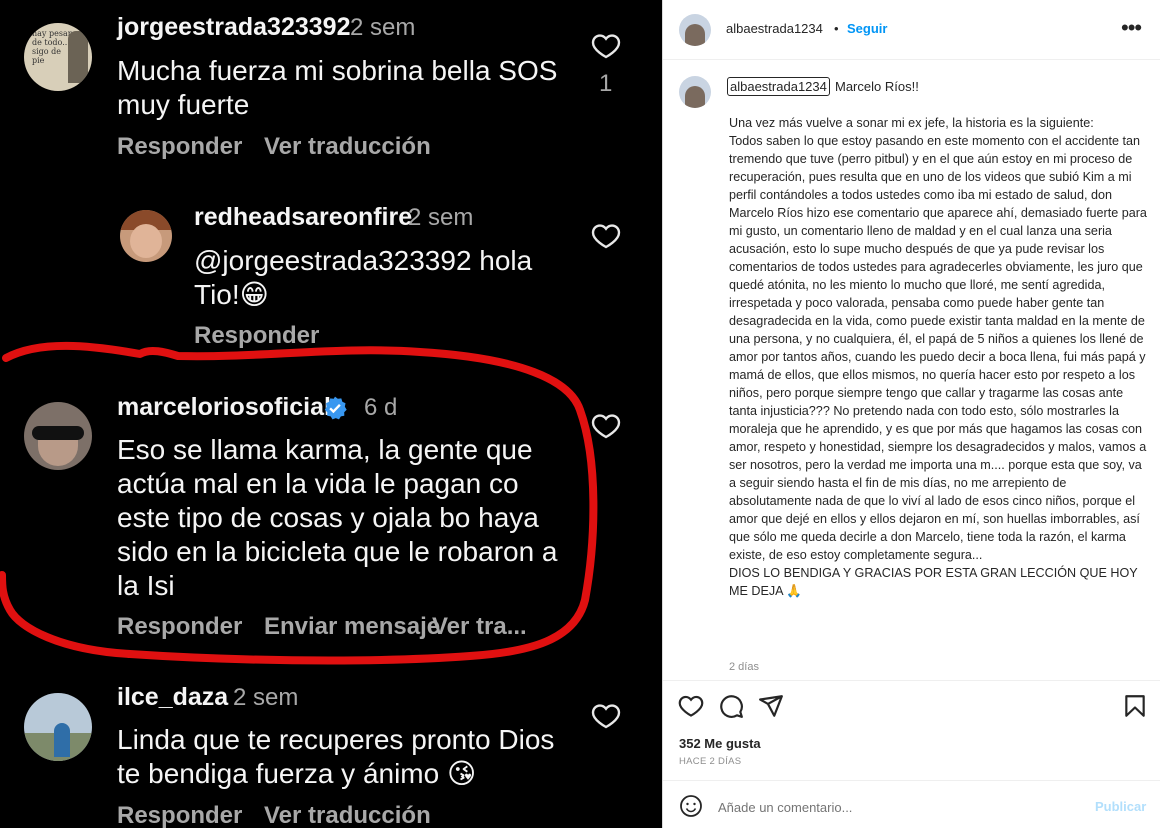 The image size is (1160, 828). I want to click on caption-avatar, so click(695, 92).